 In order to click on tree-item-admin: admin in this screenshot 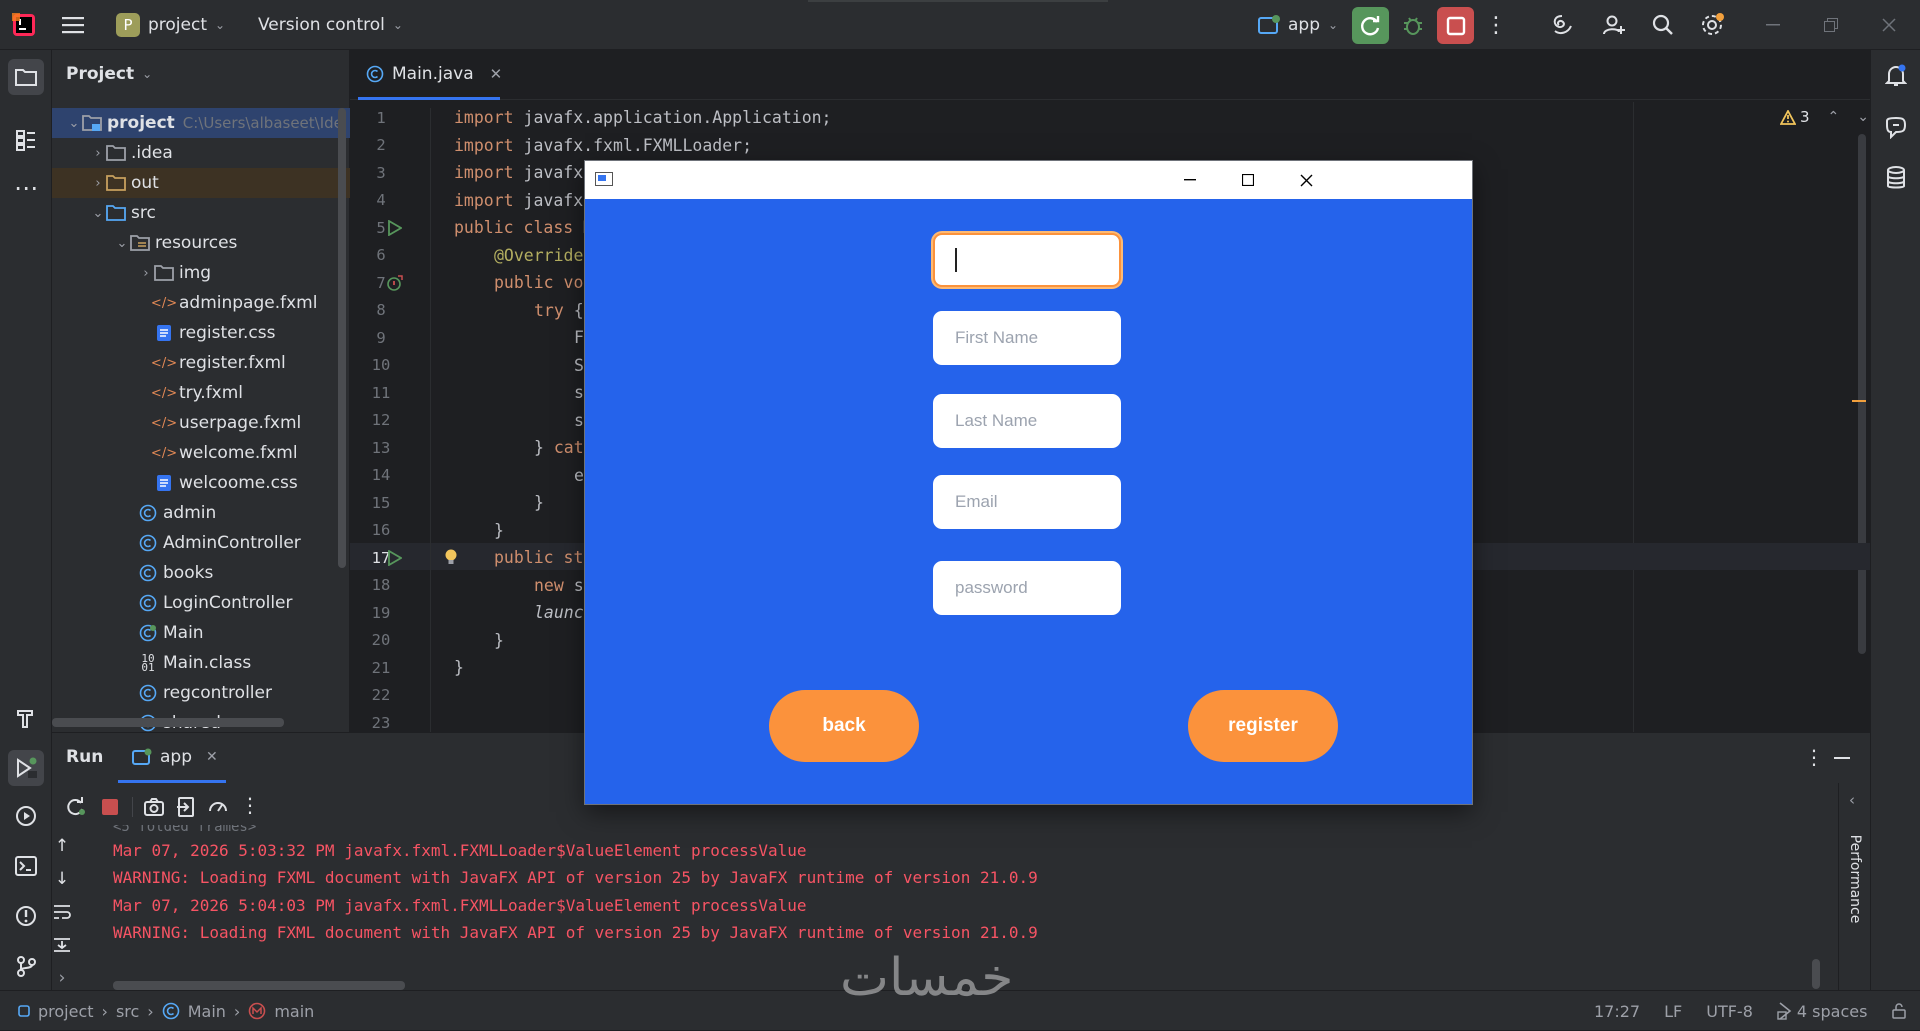, I will do `click(201, 513)`.